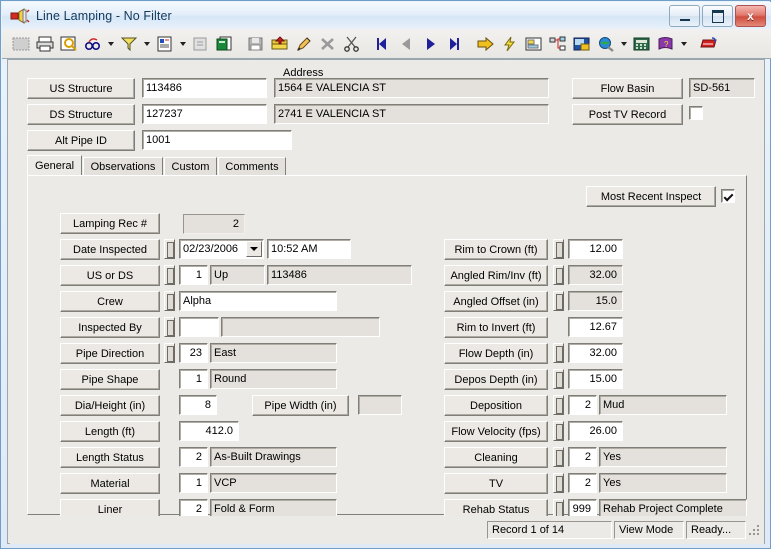 The width and height of the screenshot is (771, 549). What do you see at coordinates (165, 44) in the screenshot?
I see `report-icon` at bounding box center [165, 44].